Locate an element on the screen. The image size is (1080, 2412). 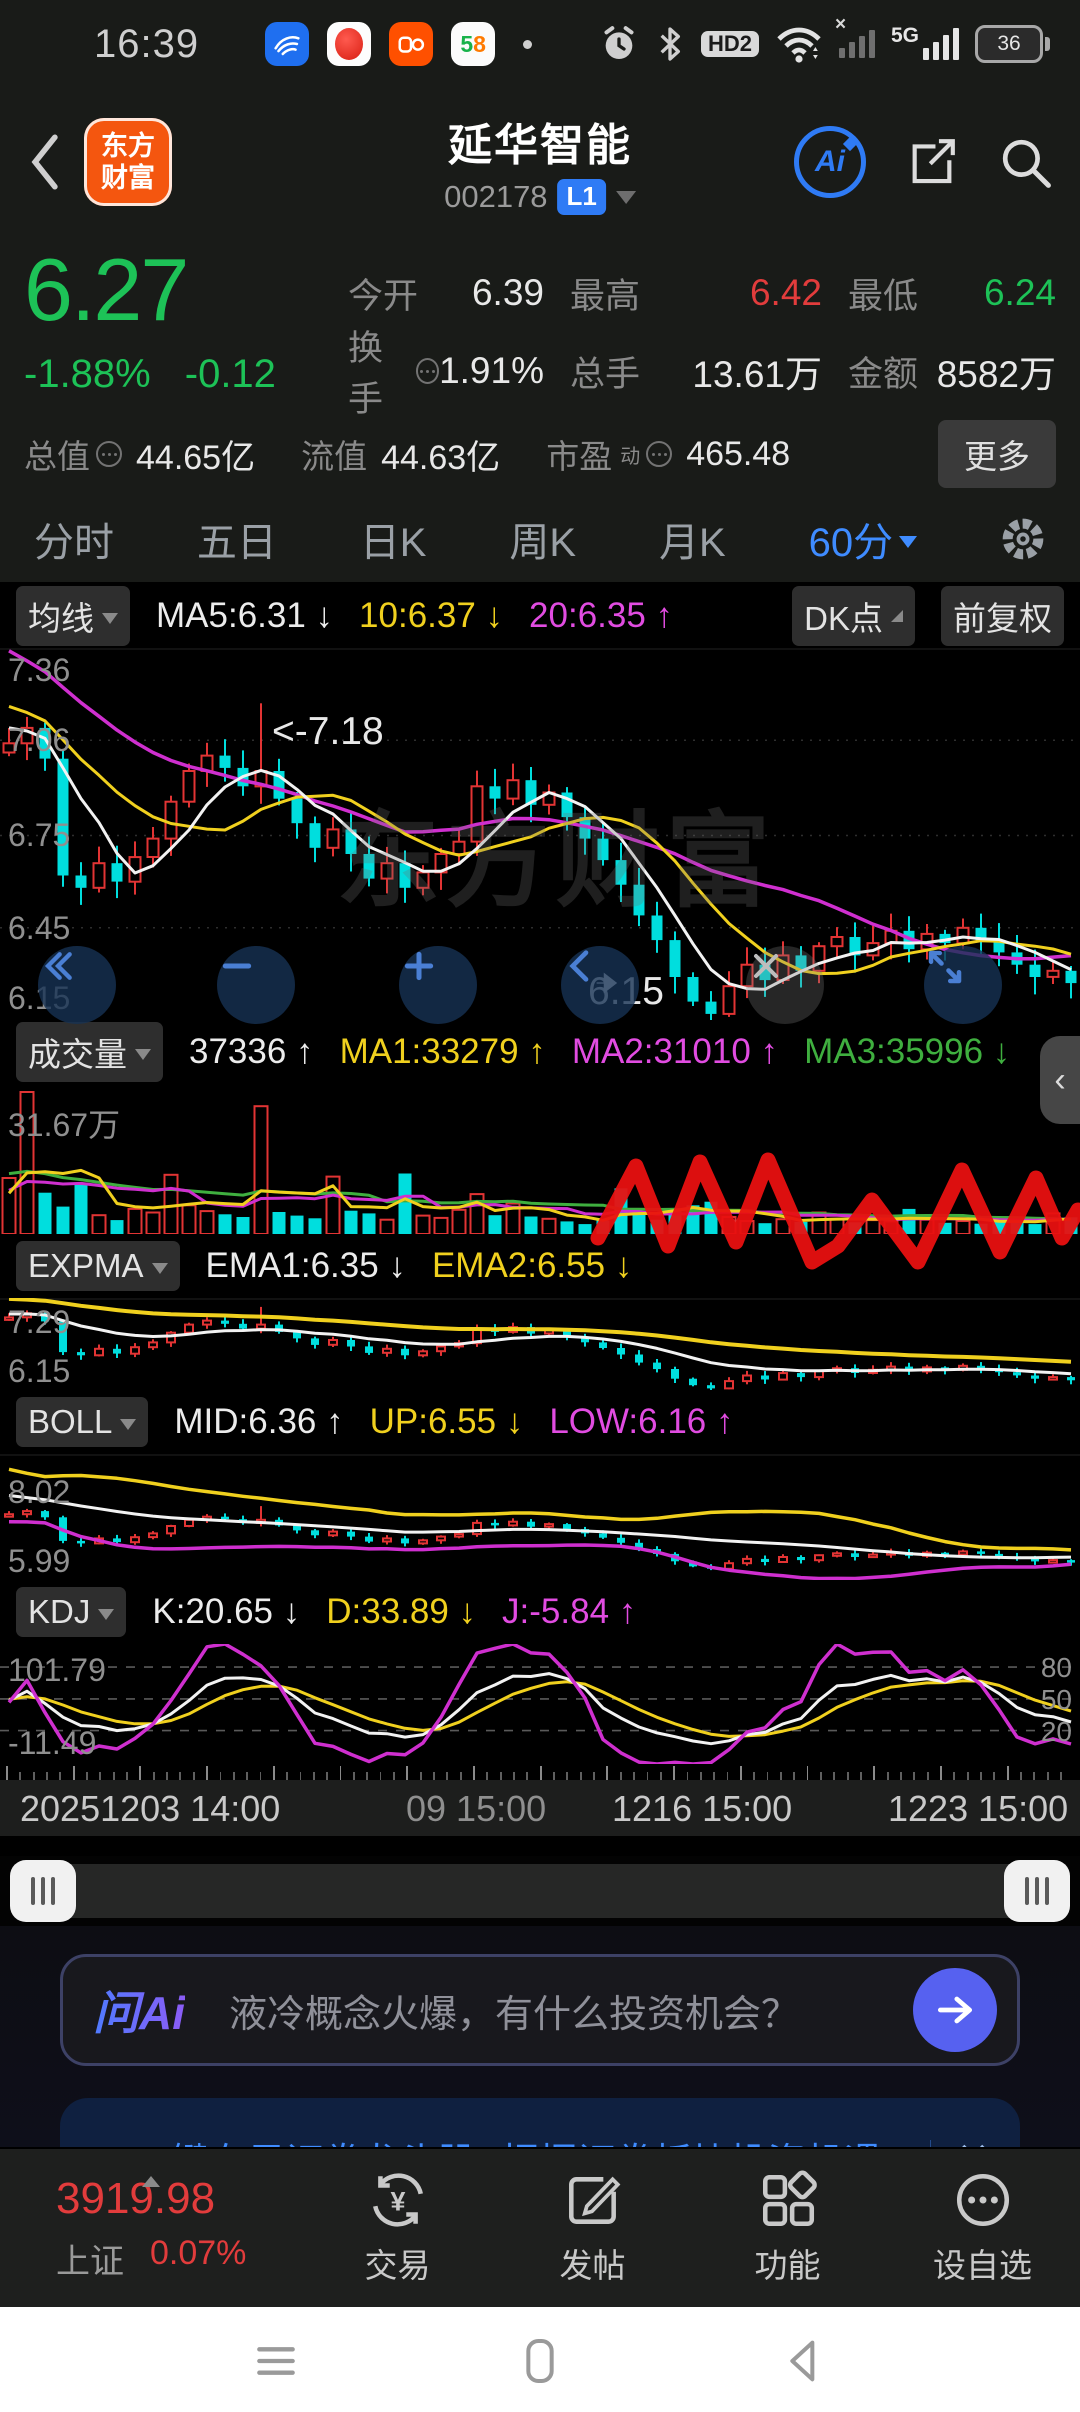
ai-assistant-button: Ai is located at coordinates (830, 162).